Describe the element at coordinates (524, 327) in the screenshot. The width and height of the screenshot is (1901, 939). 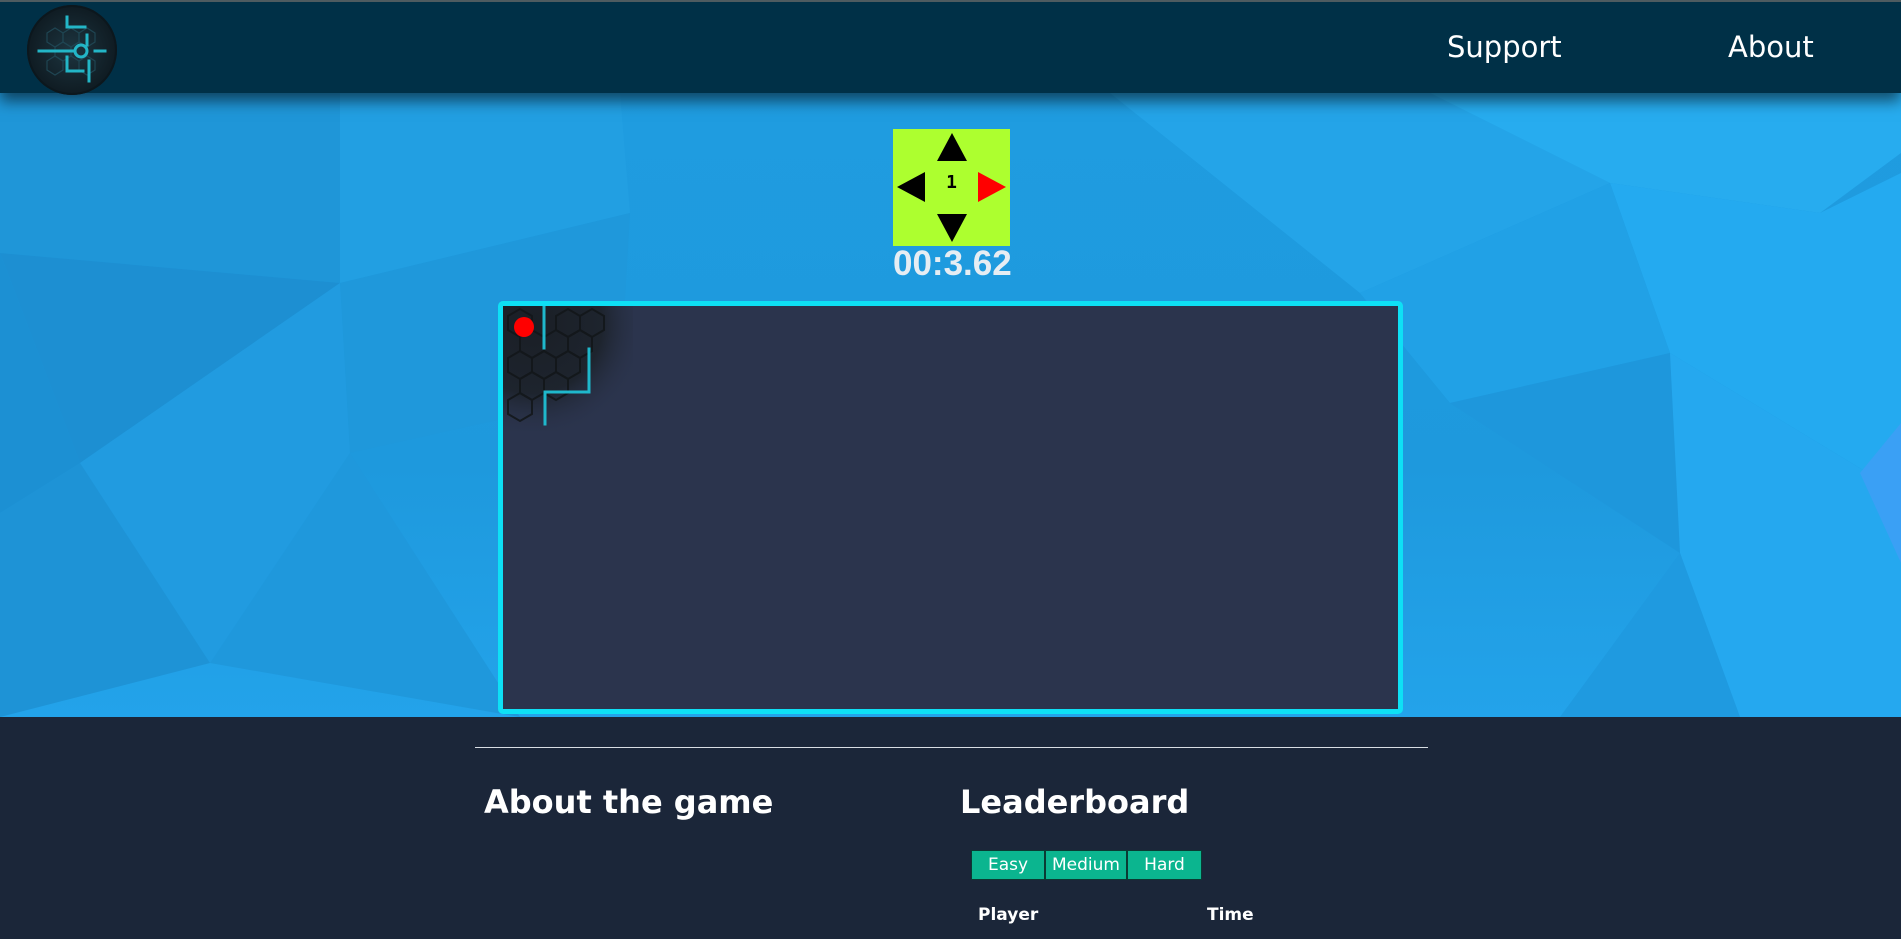
I see `player-dot` at that location.